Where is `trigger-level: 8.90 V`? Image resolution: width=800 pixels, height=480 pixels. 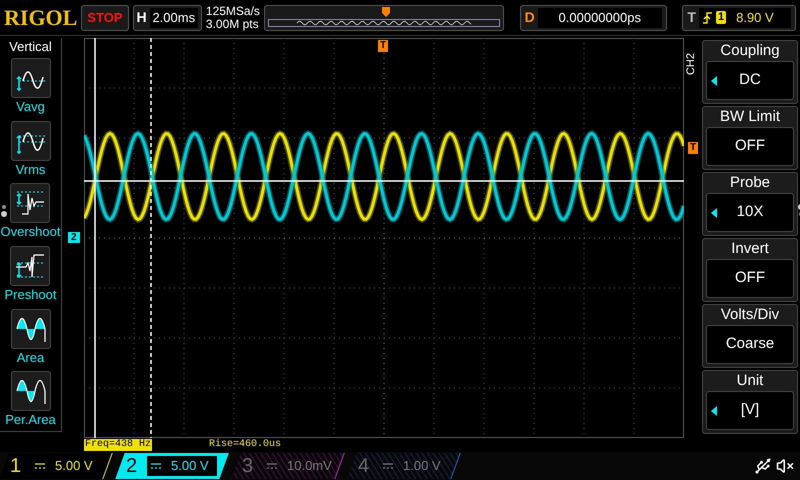 trigger-level: 8.90 V is located at coordinates (755, 17).